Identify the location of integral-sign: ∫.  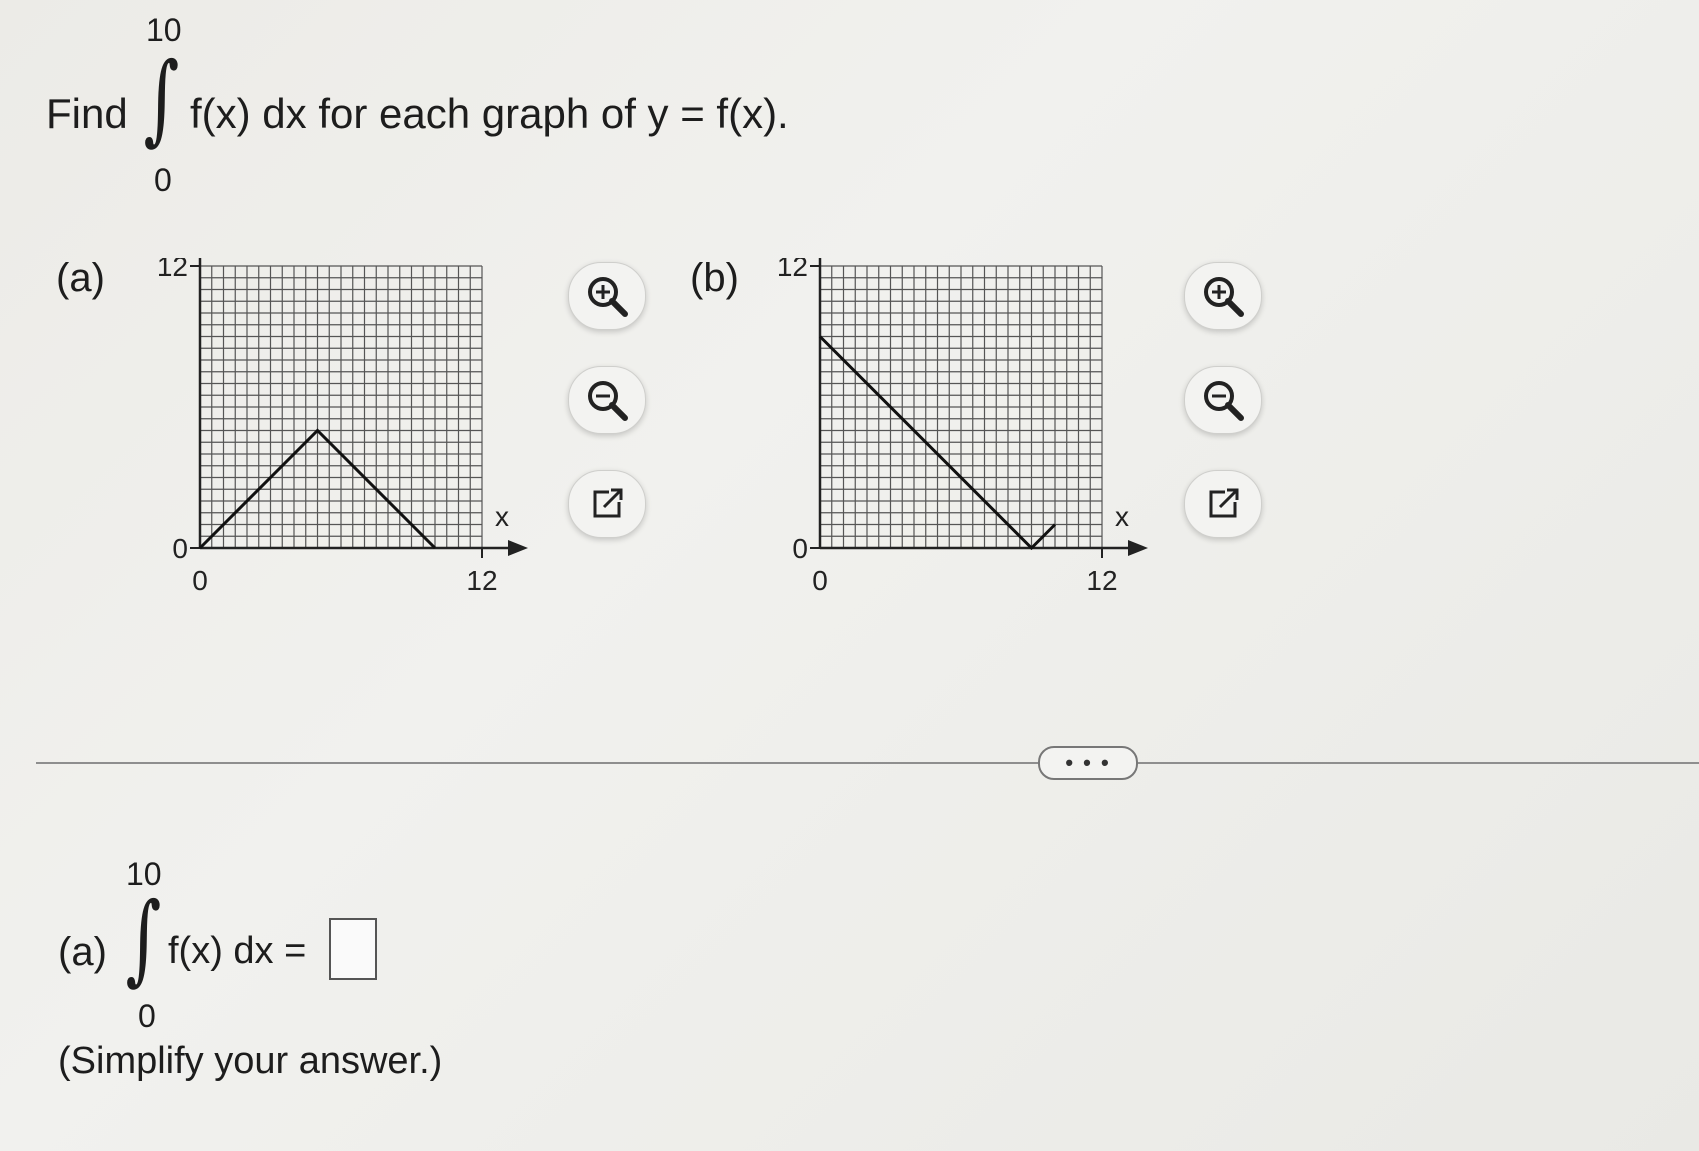
(161, 99).